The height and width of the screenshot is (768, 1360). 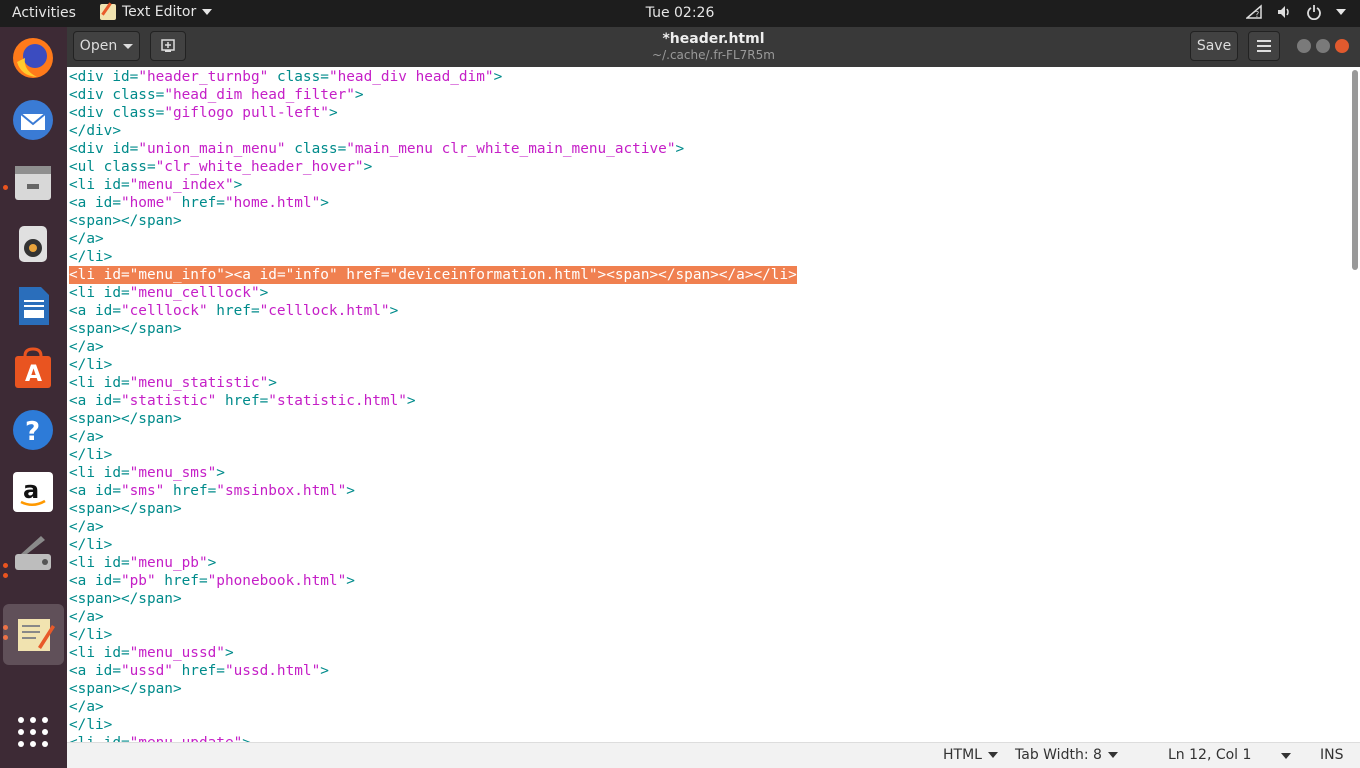 What do you see at coordinates (1296, 12) in the screenshot?
I see `system-tray: ?` at bounding box center [1296, 12].